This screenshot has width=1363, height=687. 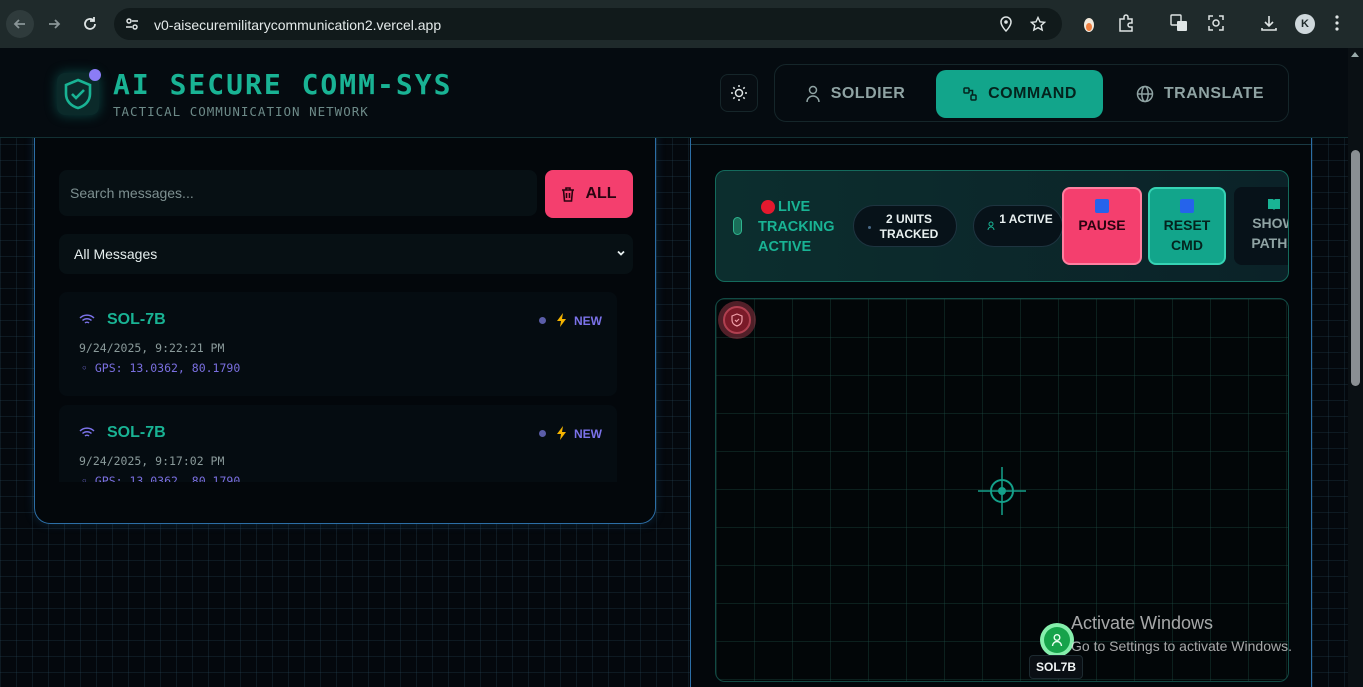 I want to click on puzzle-extensions-icon, so click(x=1126, y=23).